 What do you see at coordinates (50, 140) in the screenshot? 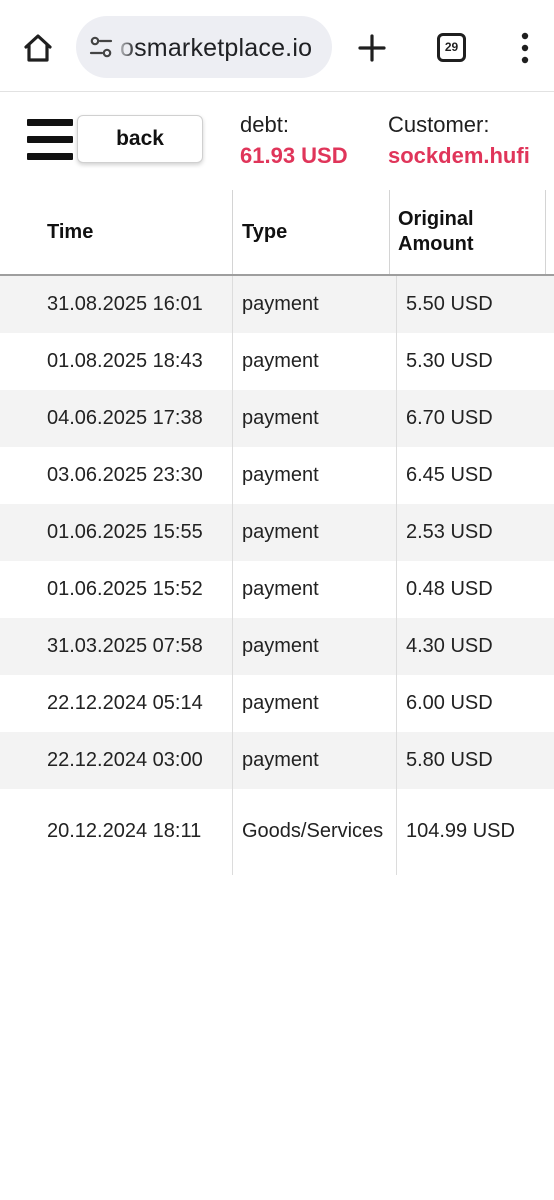
I see `hamburger-icon` at bounding box center [50, 140].